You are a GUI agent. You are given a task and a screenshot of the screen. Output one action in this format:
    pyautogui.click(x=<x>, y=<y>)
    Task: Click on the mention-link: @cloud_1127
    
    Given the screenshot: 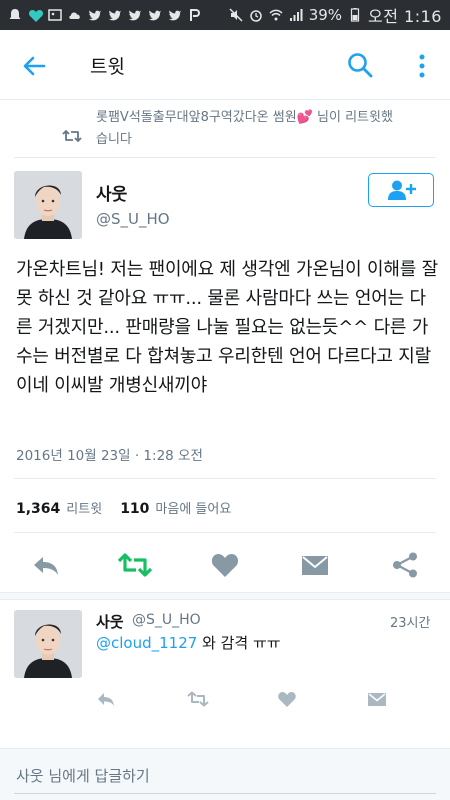 What is the action you would take?
    pyautogui.click(x=146, y=643)
    